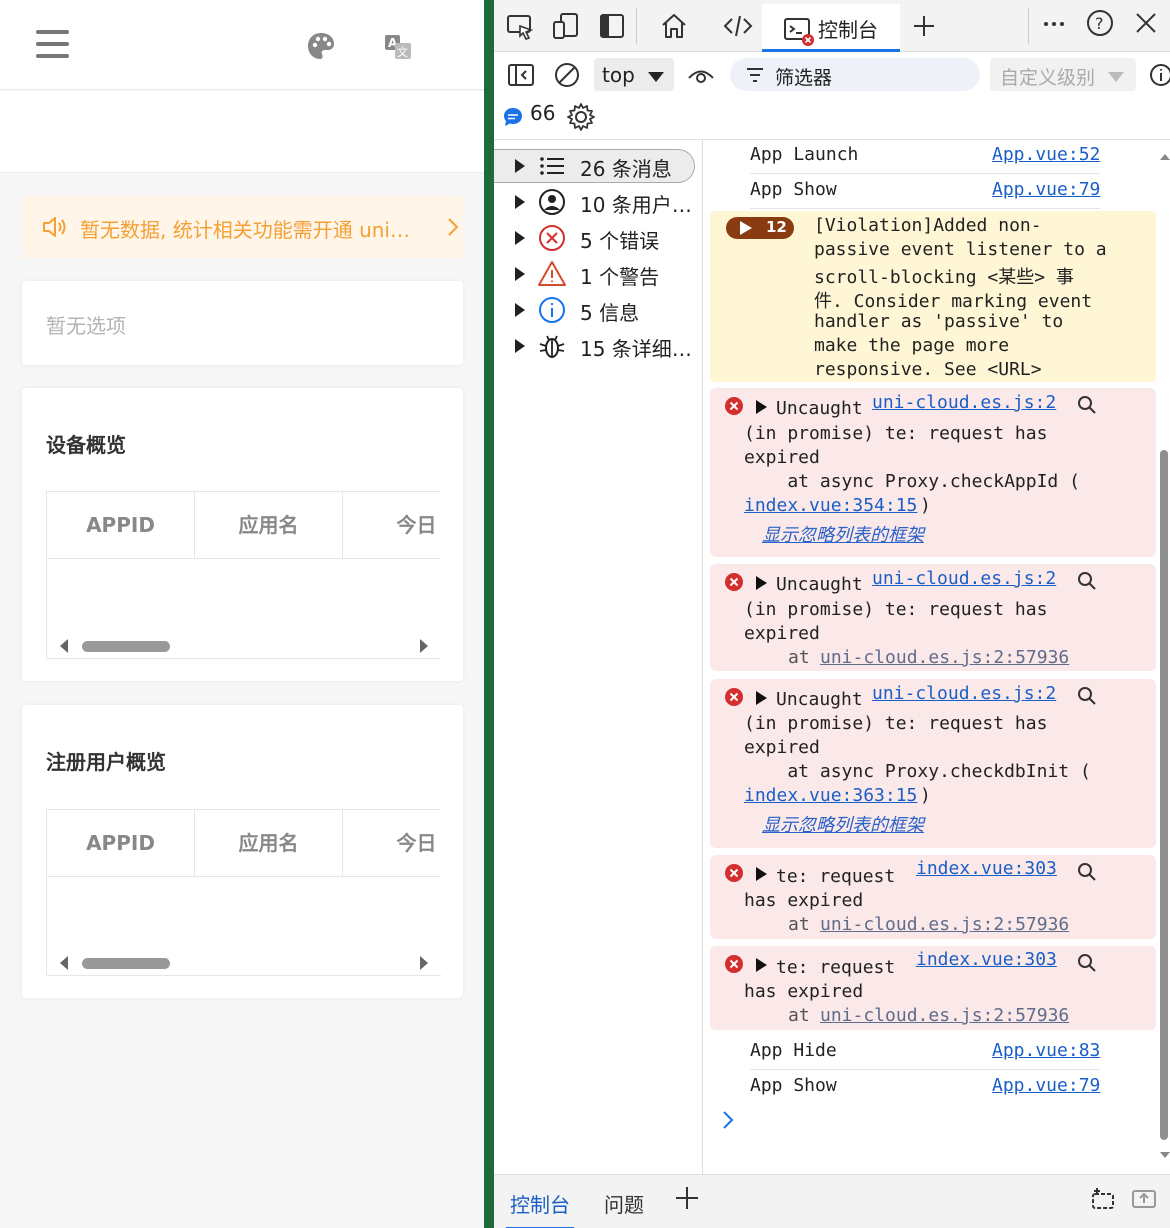 This screenshot has height=1228, width=1170. Describe the element at coordinates (1102, 1199) in the screenshot. I see `undock-icon` at that location.